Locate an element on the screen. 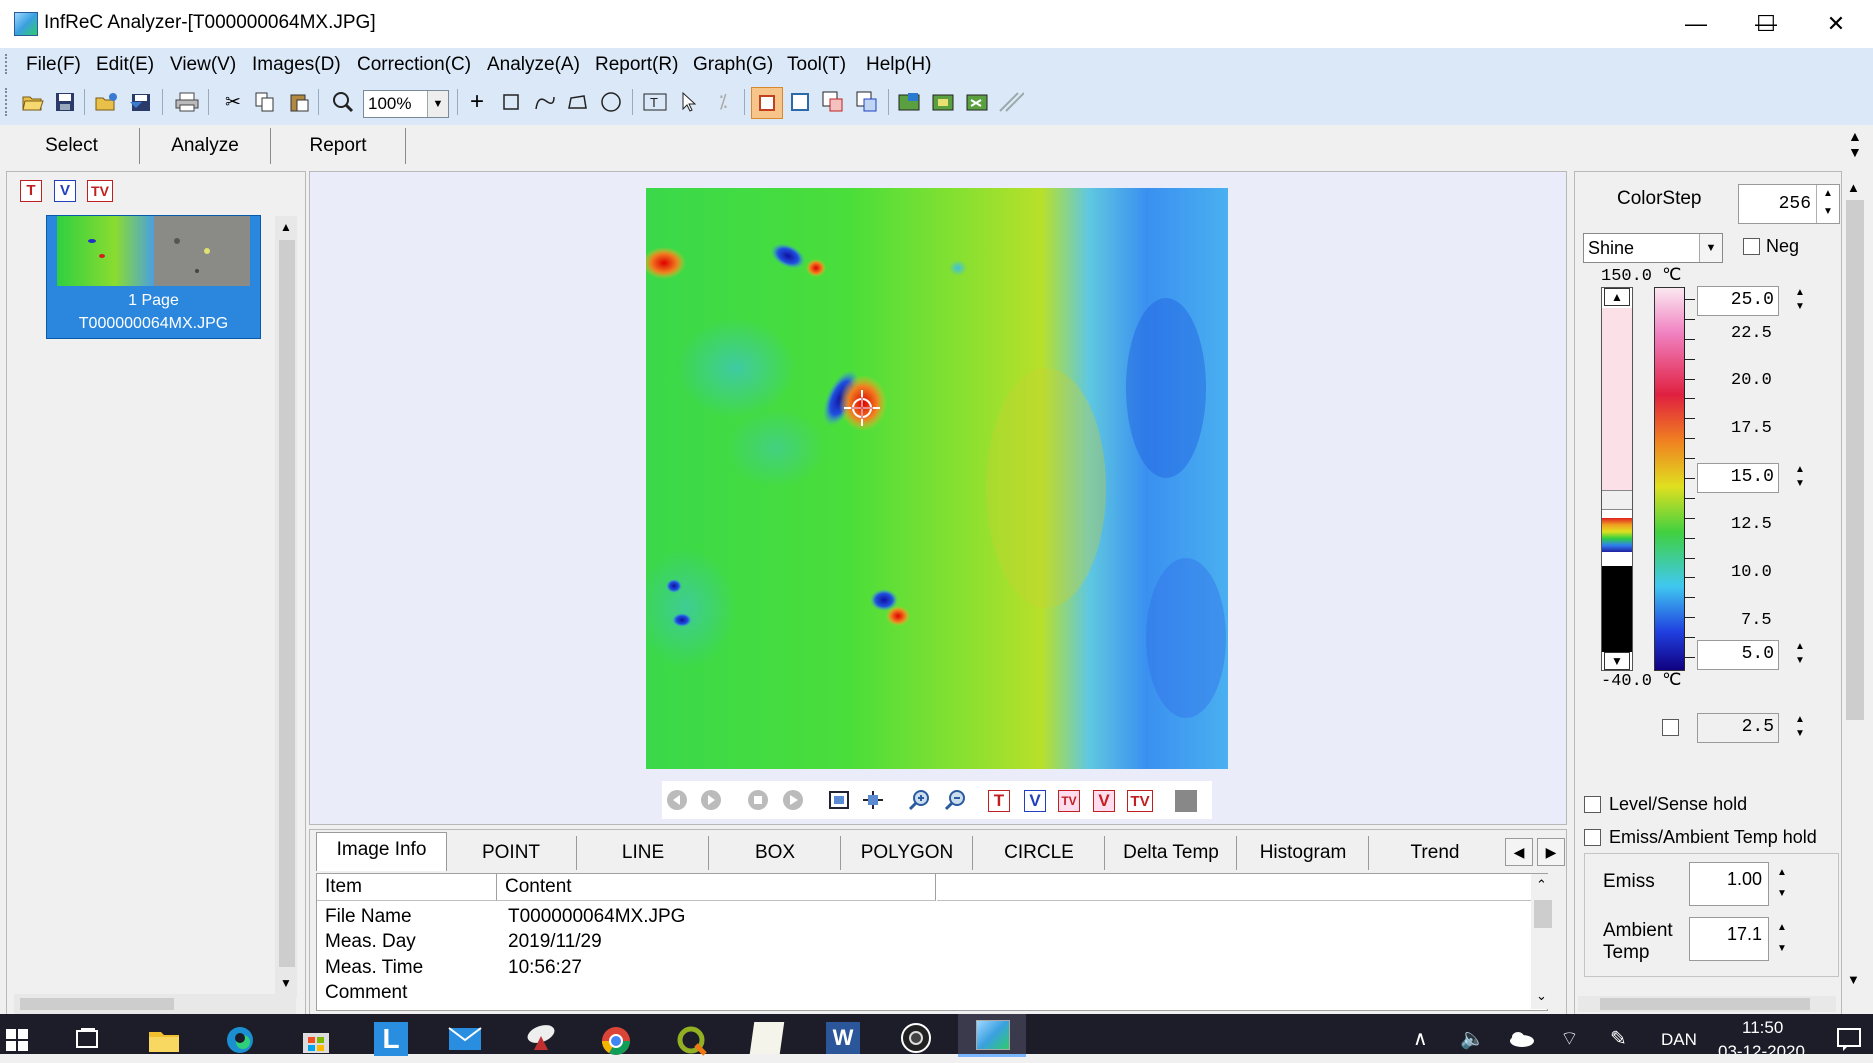  file-explorer-icon is located at coordinates (164, 1043).